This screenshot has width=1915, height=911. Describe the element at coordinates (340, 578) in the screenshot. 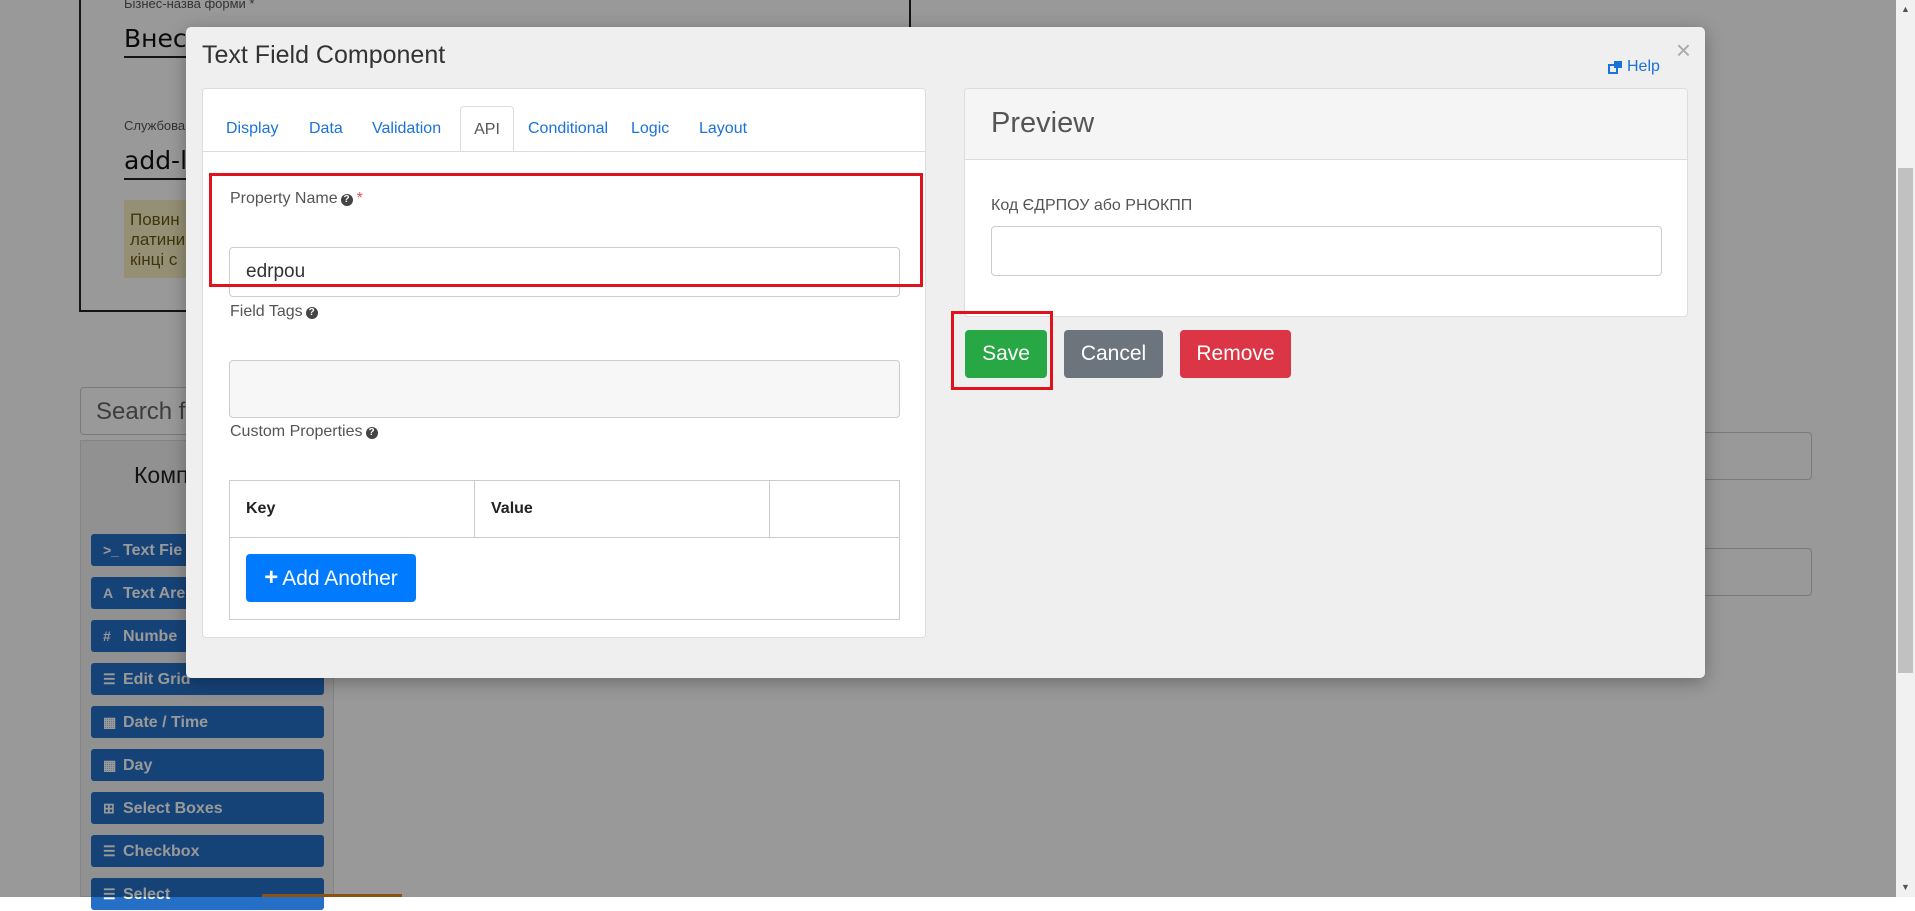

I see `add-another-label: Add Another` at that location.